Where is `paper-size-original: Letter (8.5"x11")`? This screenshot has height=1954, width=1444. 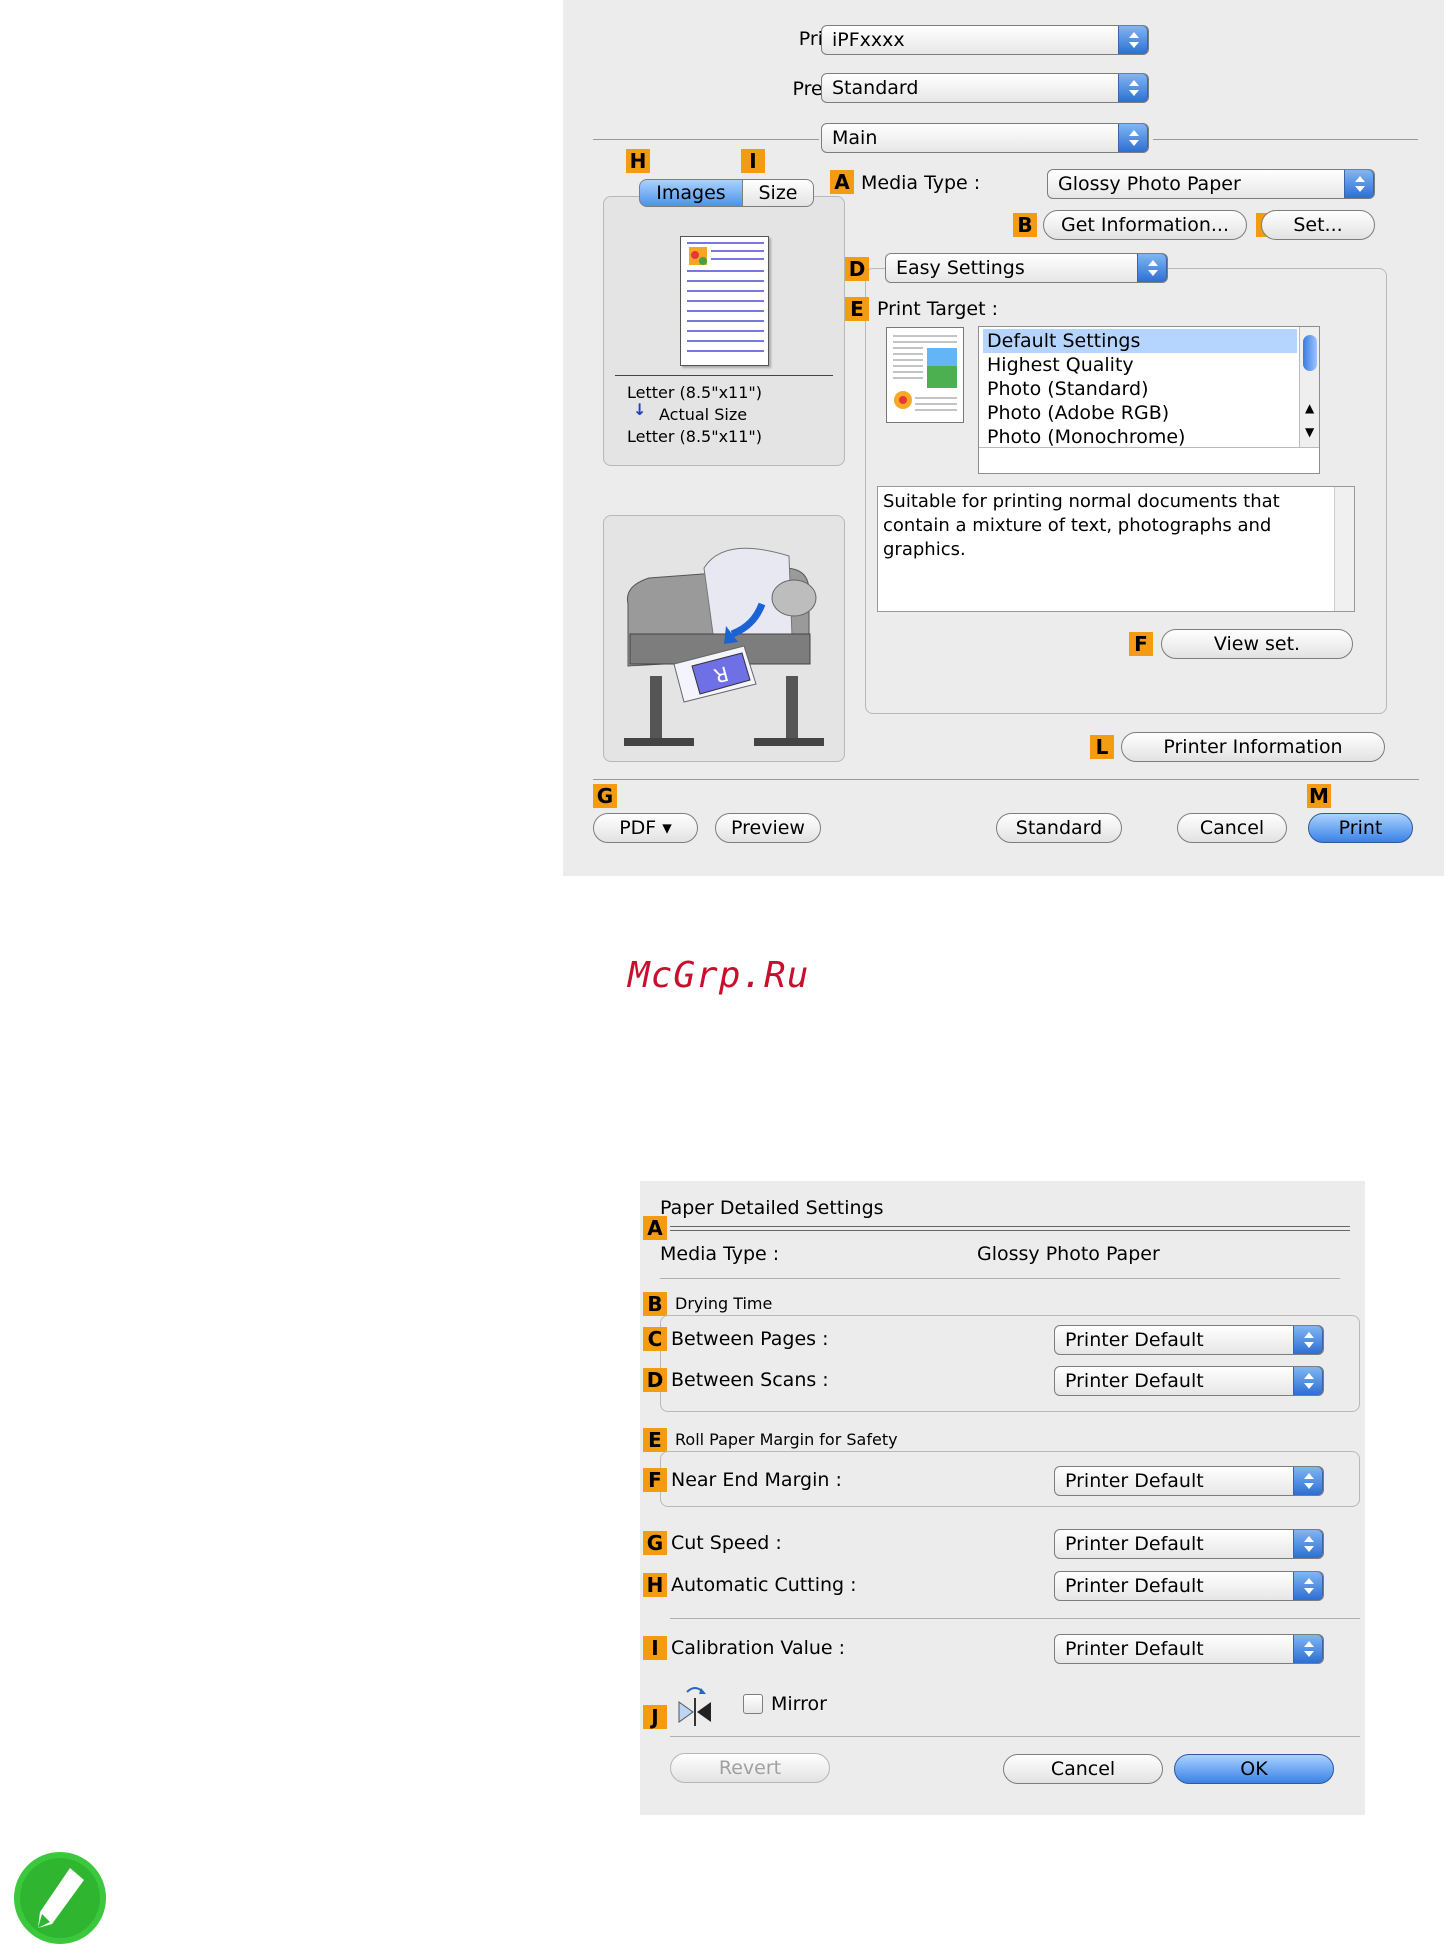
paper-size-original: Letter (8.5"x11") is located at coordinates (695, 392).